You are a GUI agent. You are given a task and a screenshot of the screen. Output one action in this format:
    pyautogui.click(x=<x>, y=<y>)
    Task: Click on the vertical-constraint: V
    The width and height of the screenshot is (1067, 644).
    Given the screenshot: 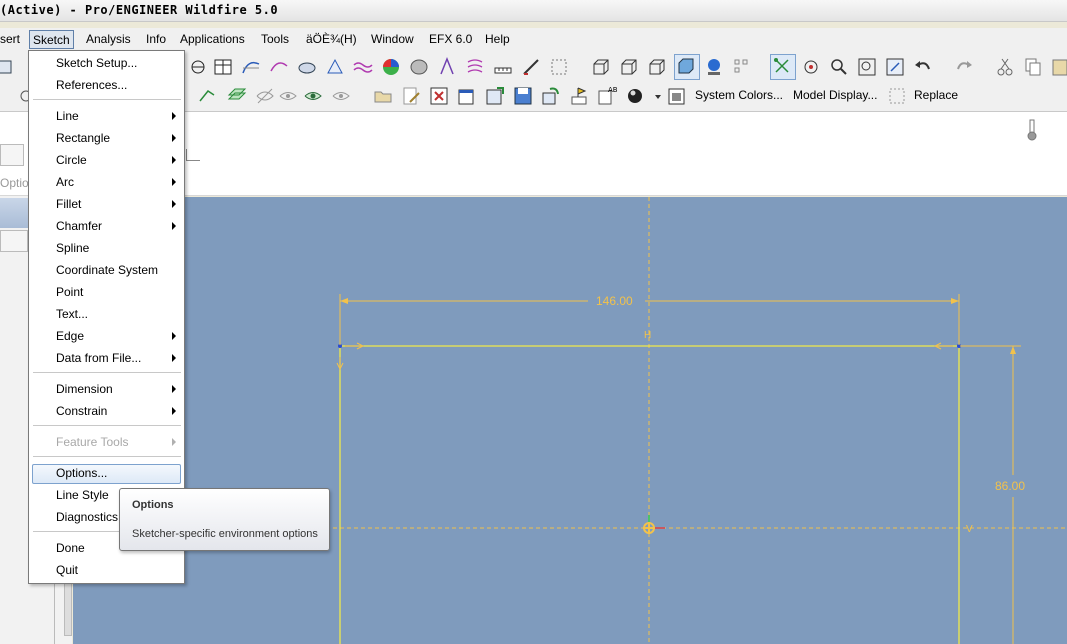 What is the action you would take?
    pyautogui.click(x=969, y=529)
    